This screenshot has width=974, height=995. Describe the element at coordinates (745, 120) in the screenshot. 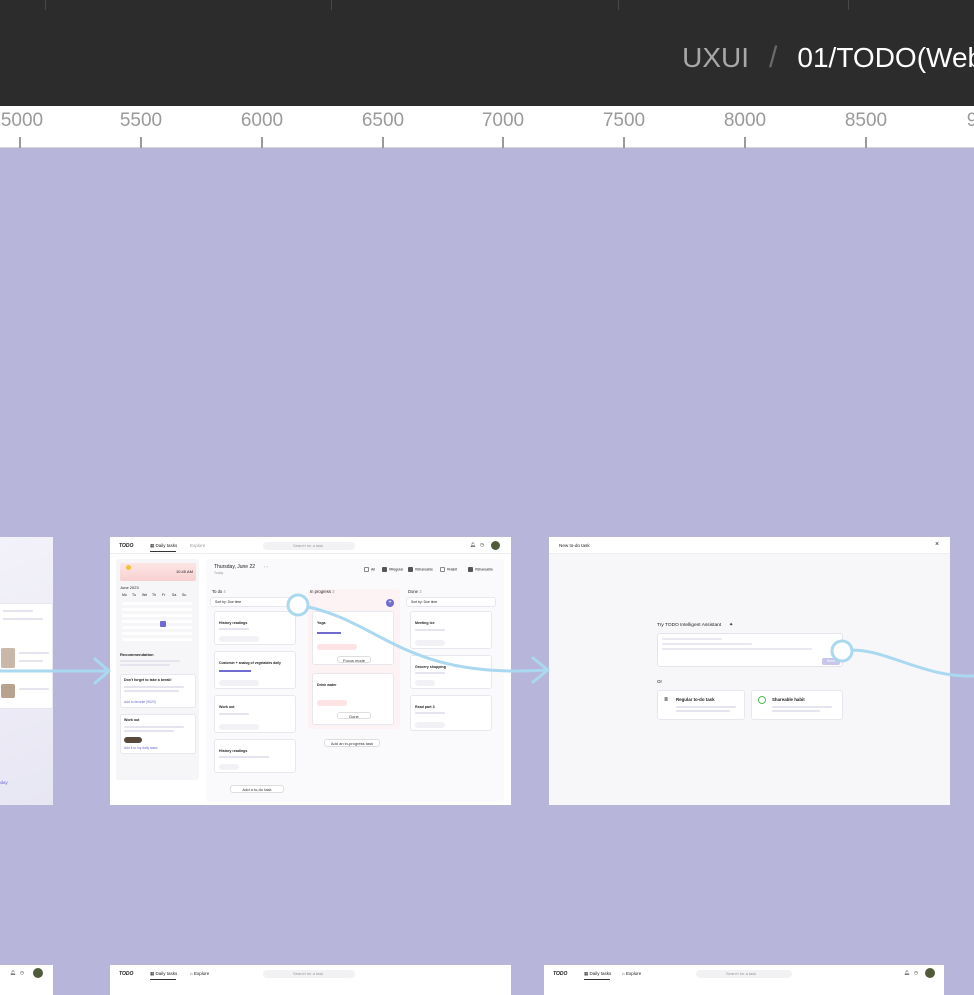

I see `ruler-tick-label: 8000` at that location.